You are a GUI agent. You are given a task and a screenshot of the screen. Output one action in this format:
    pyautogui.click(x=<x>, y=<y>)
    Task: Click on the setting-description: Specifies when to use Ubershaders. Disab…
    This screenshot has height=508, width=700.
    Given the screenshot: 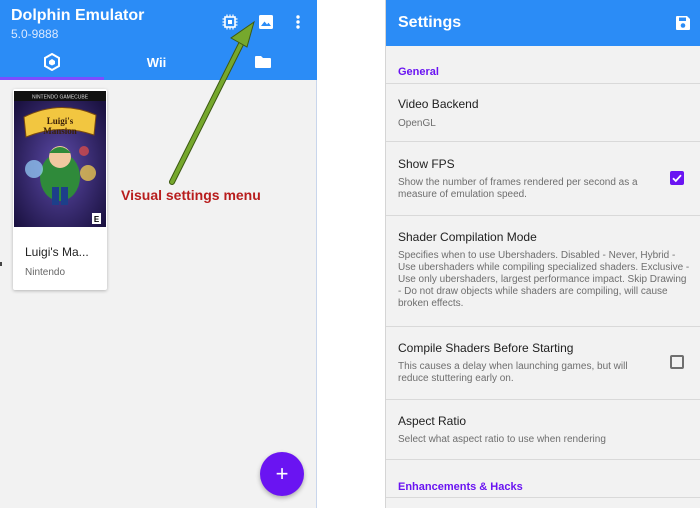 What is the action you would take?
    pyautogui.click(x=544, y=279)
    